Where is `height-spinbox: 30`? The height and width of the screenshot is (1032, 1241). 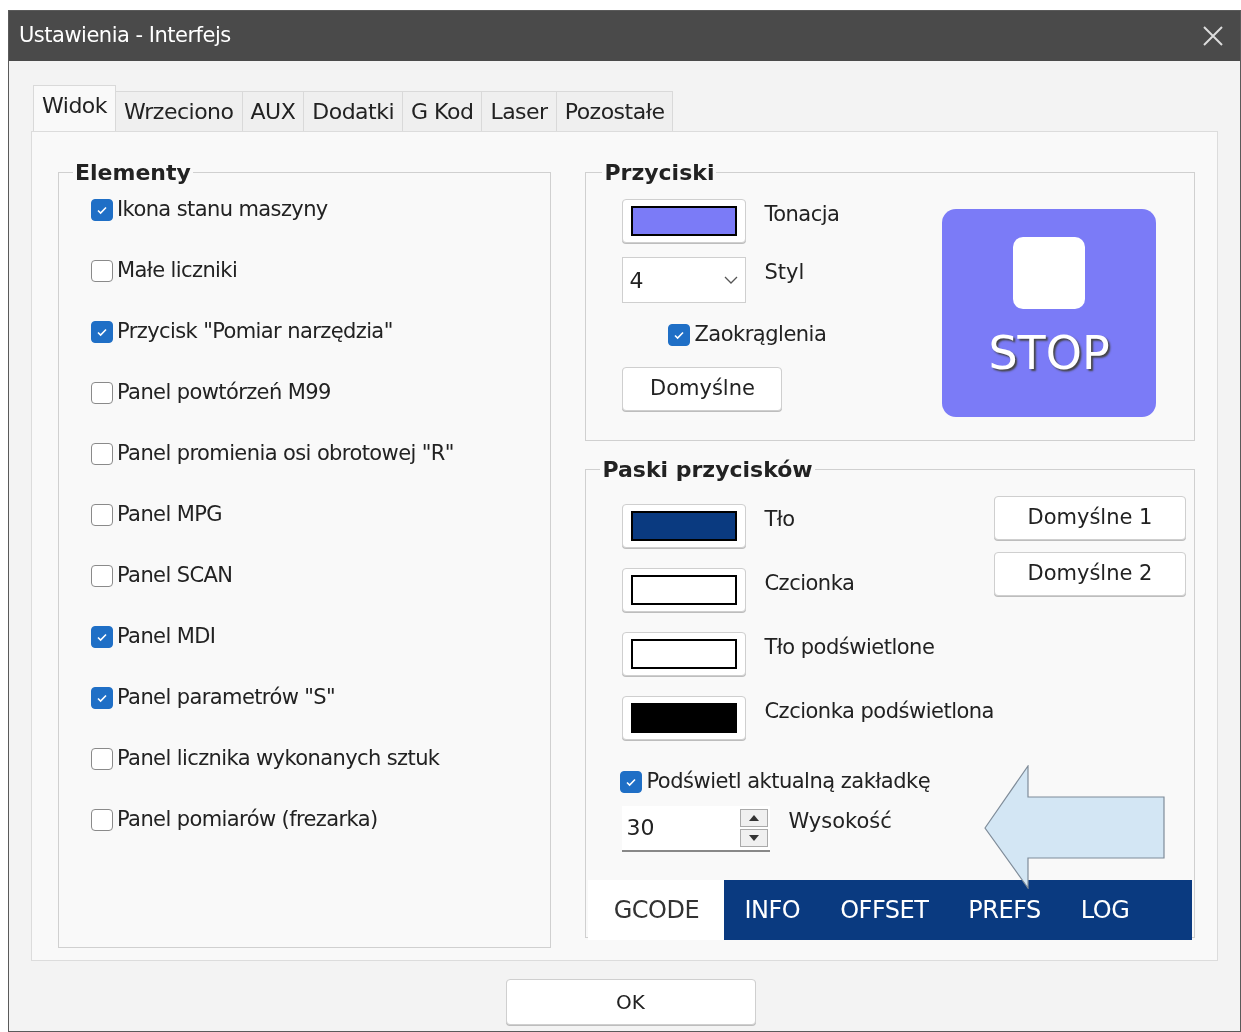
height-spinbox: 30 is located at coordinates (696, 828).